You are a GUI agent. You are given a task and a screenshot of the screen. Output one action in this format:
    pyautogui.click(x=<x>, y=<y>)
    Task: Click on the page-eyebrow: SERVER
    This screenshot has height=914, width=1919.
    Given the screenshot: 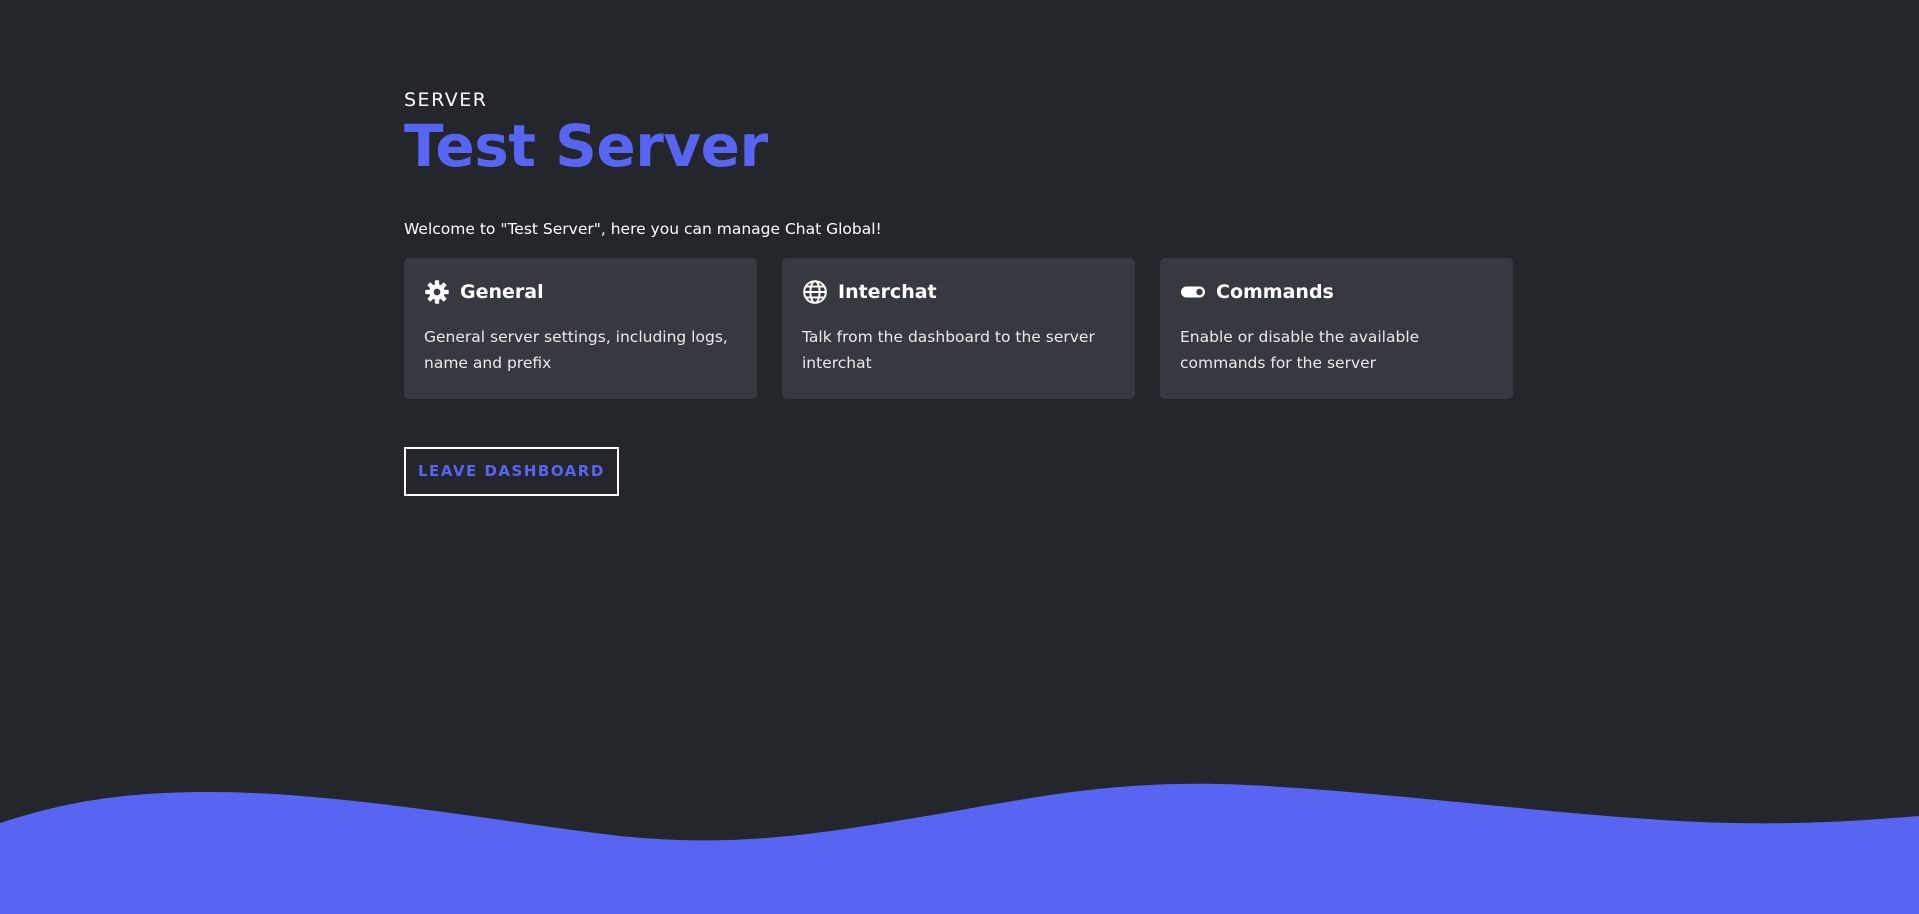 What is the action you would take?
    pyautogui.click(x=446, y=100)
    